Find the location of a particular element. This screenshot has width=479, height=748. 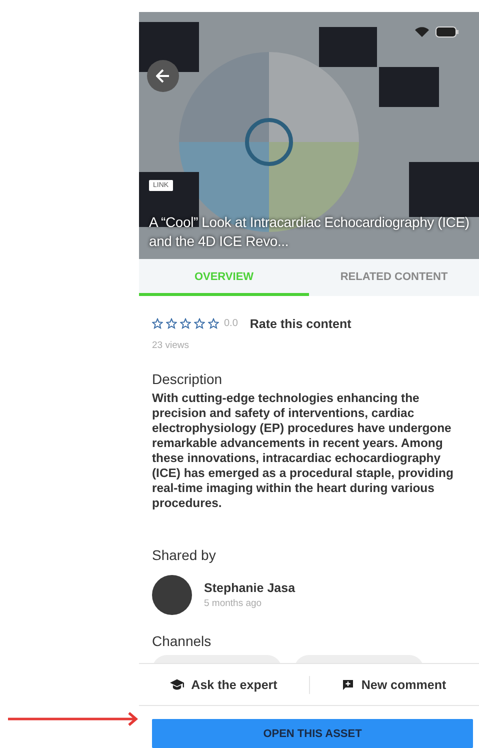

avatar is located at coordinates (172, 594).